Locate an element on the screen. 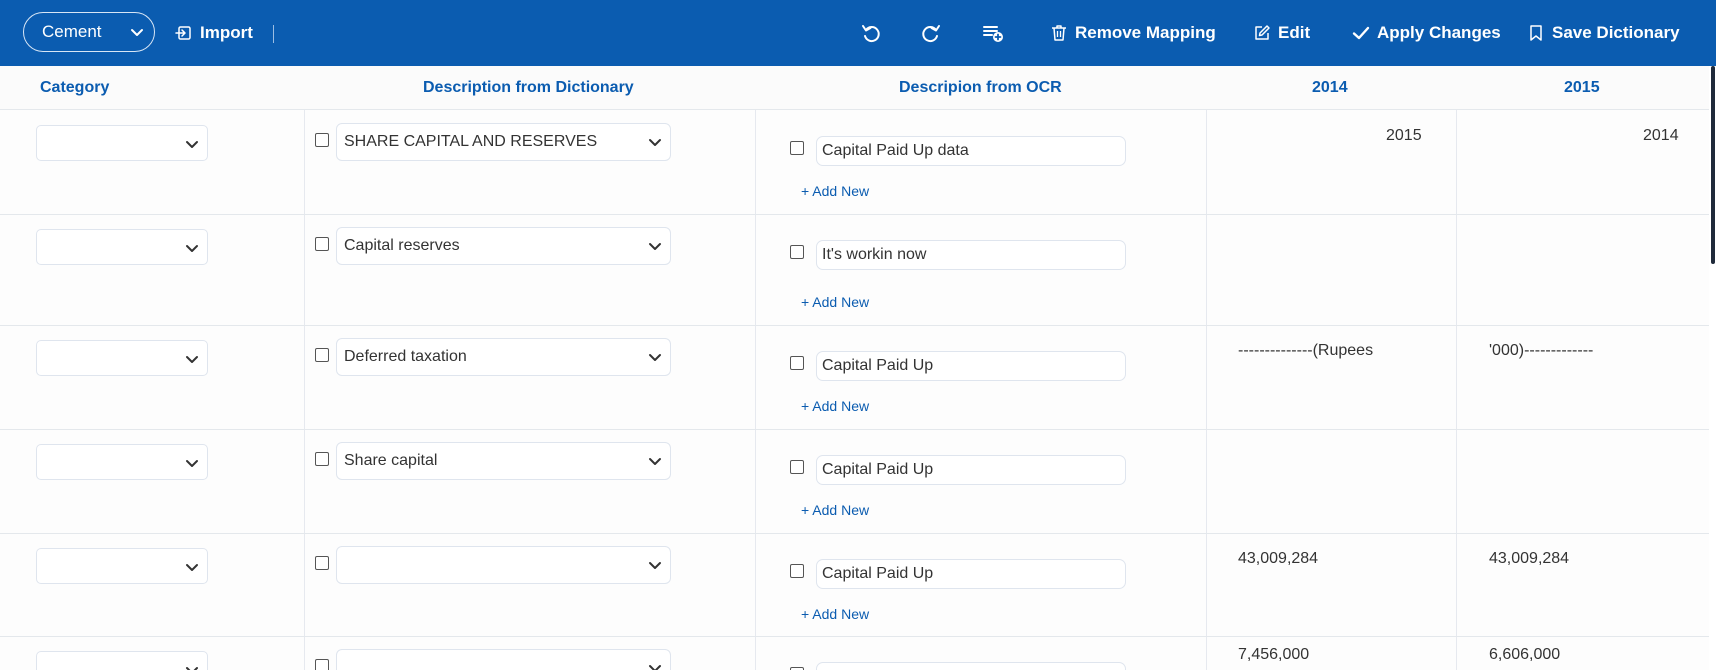 Image resolution: width=1716 pixels, height=670 pixels. dictionary-select: Capital reserves is located at coordinates (503, 246).